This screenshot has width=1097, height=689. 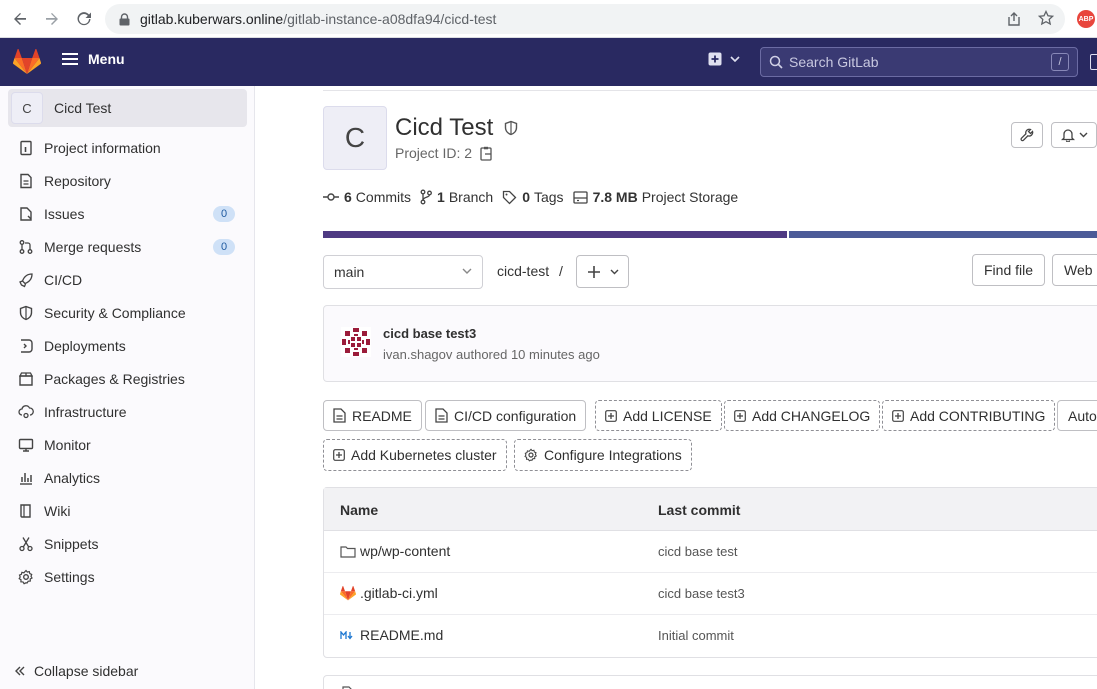 I want to click on breadcrumb-project: cicd-test, so click(x=523, y=271).